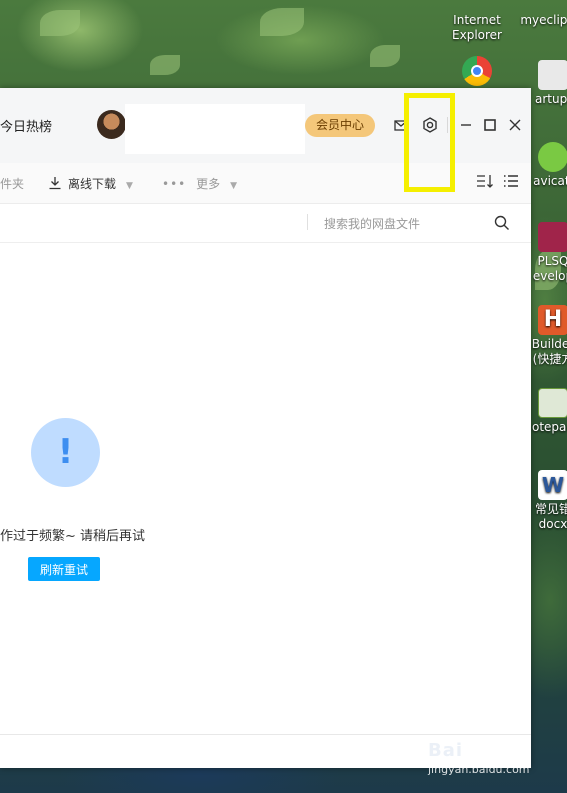 Image resolution: width=567 pixels, height=793 pixels. Describe the element at coordinates (111, 124) in the screenshot. I see `avatar` at that location.